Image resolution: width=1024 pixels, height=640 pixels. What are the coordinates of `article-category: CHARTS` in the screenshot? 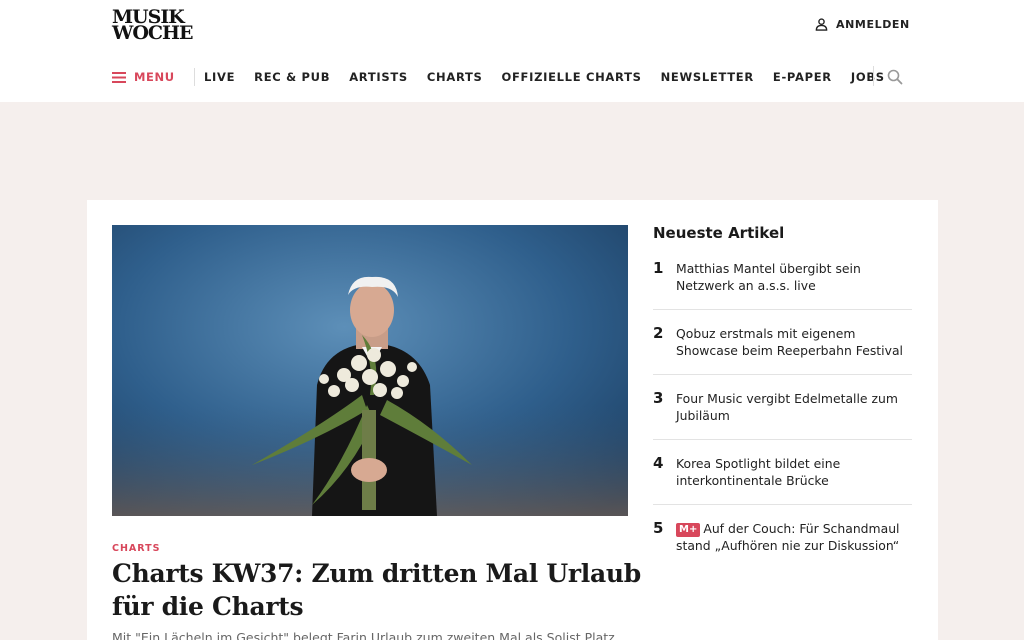 It's located at (136, 548).